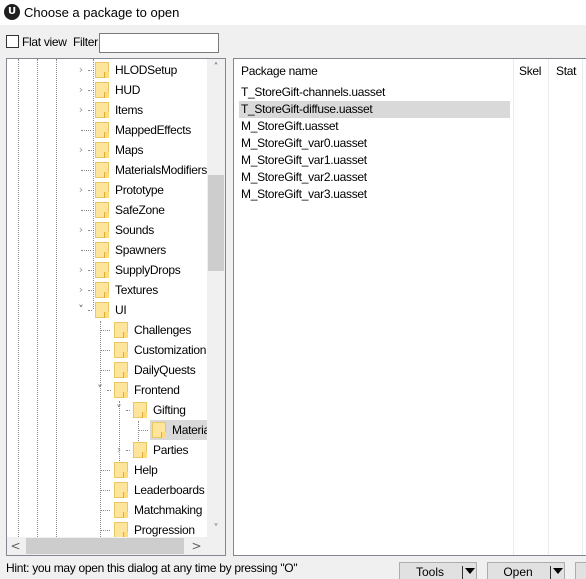 The height and width of the screenshot is (579, 586). I want to click on tree-item: › HLODSetup, so click(107, 70).